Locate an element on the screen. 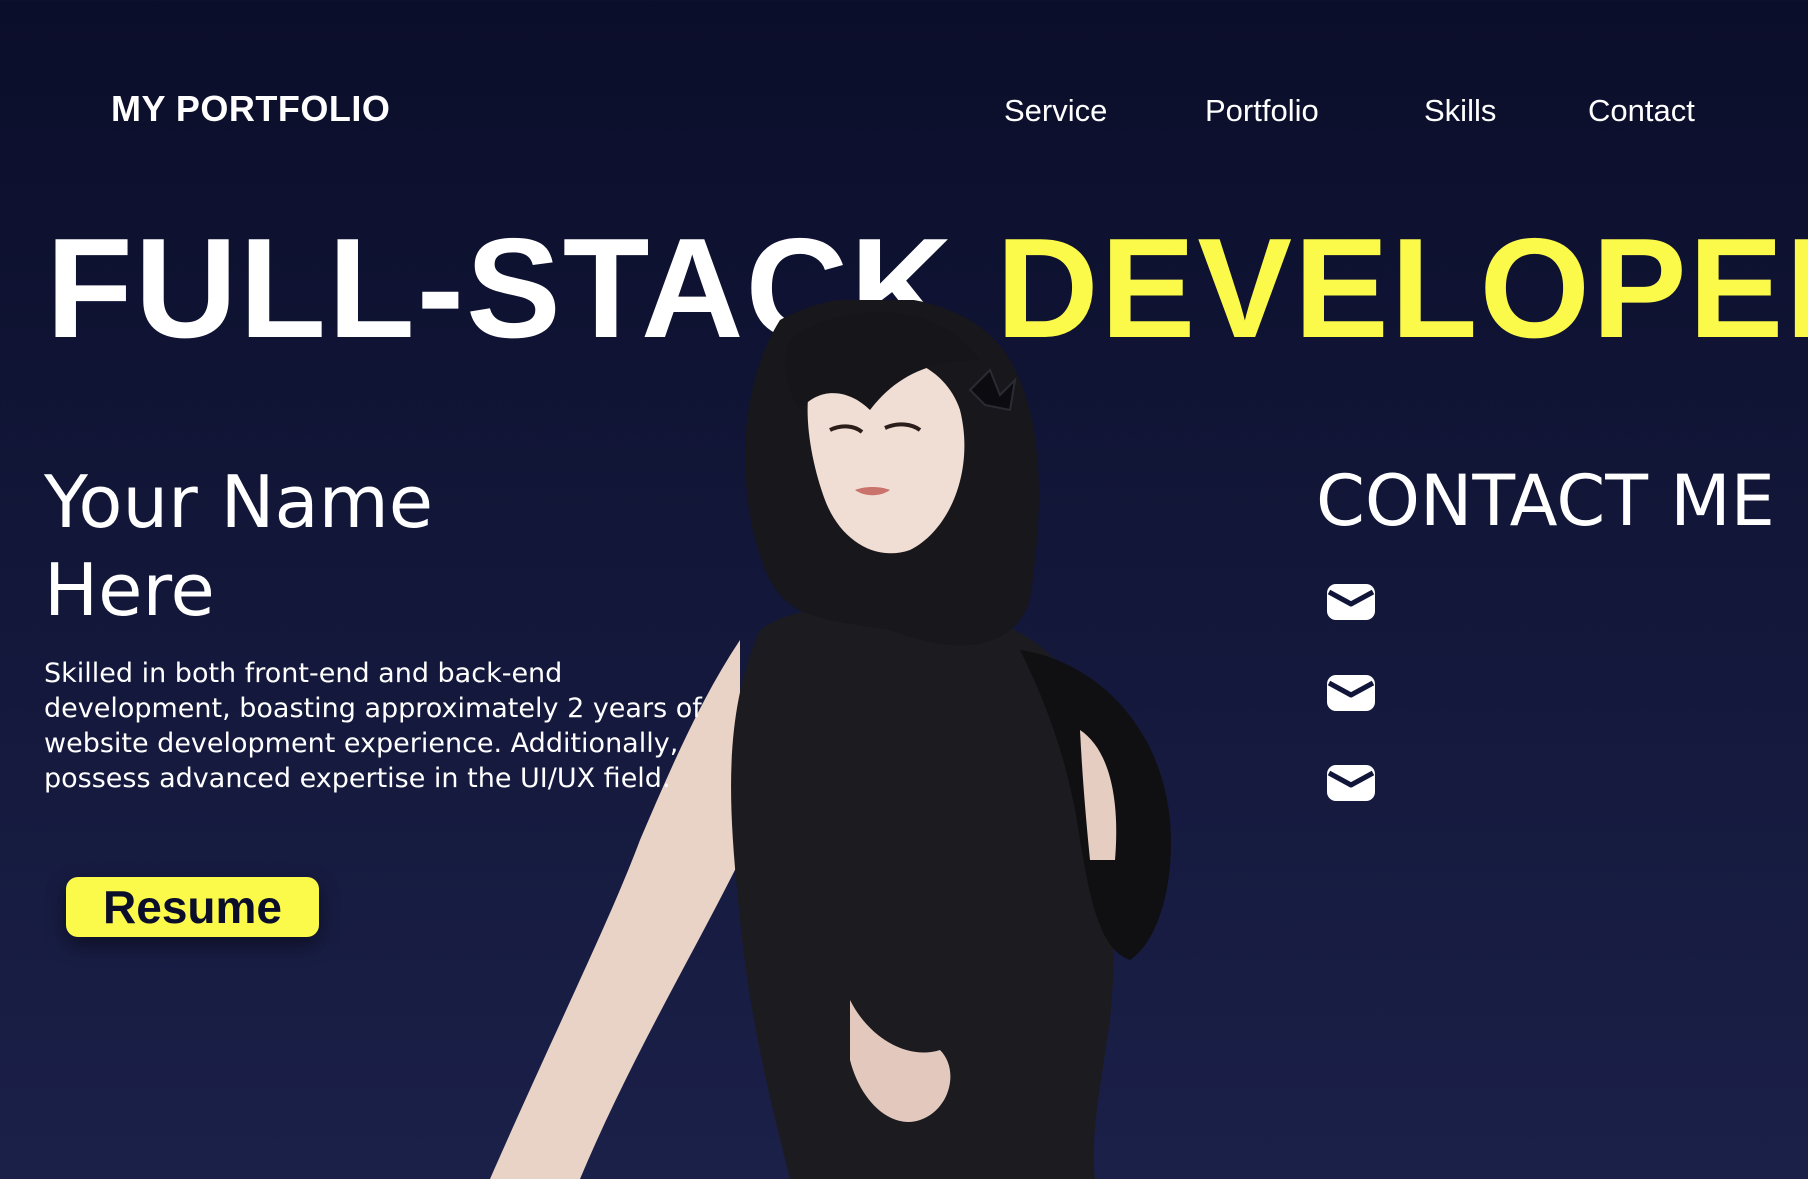 The width and height of the screenshot is (1808, 1179). main-nav: Service Portfolio Skills Contact is located at coordinates (904, 113).